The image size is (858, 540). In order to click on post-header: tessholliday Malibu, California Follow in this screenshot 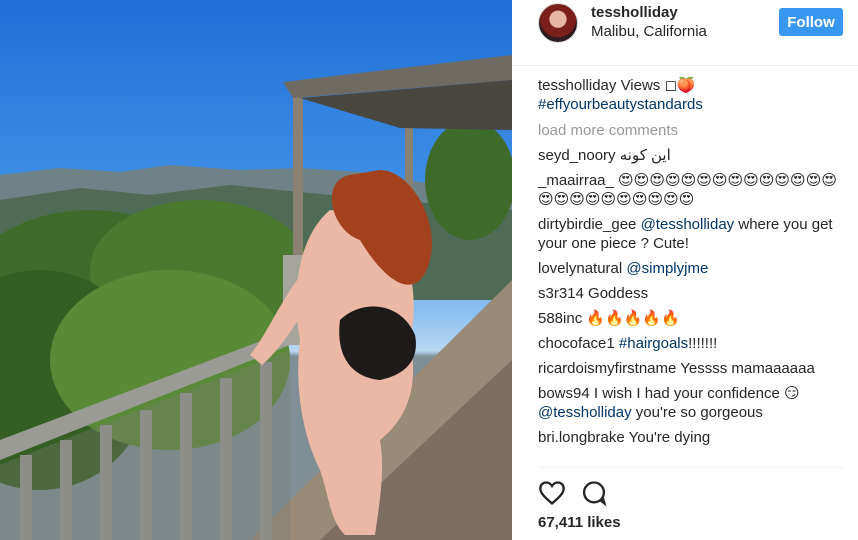, I will do `click(685, 33)`.